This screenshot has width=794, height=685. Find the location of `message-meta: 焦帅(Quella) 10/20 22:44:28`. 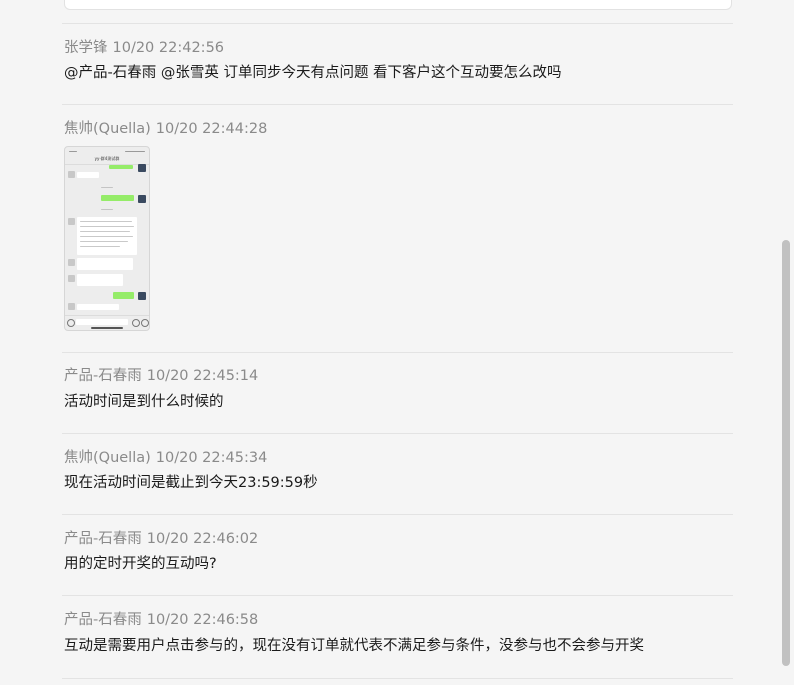

message-meta: 焦帅(Quella) 10/20 22:44:28 is located at coordinates (165, 129).